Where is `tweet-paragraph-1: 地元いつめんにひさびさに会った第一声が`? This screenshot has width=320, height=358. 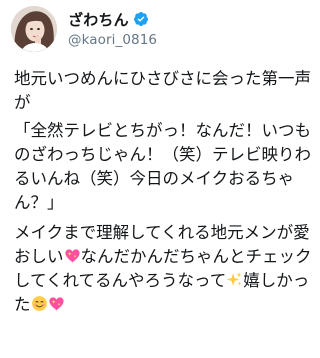
tweet-paragraph-1: 地元いつめんにひさびさに会った第一声が is located at coordinates (162, 90).